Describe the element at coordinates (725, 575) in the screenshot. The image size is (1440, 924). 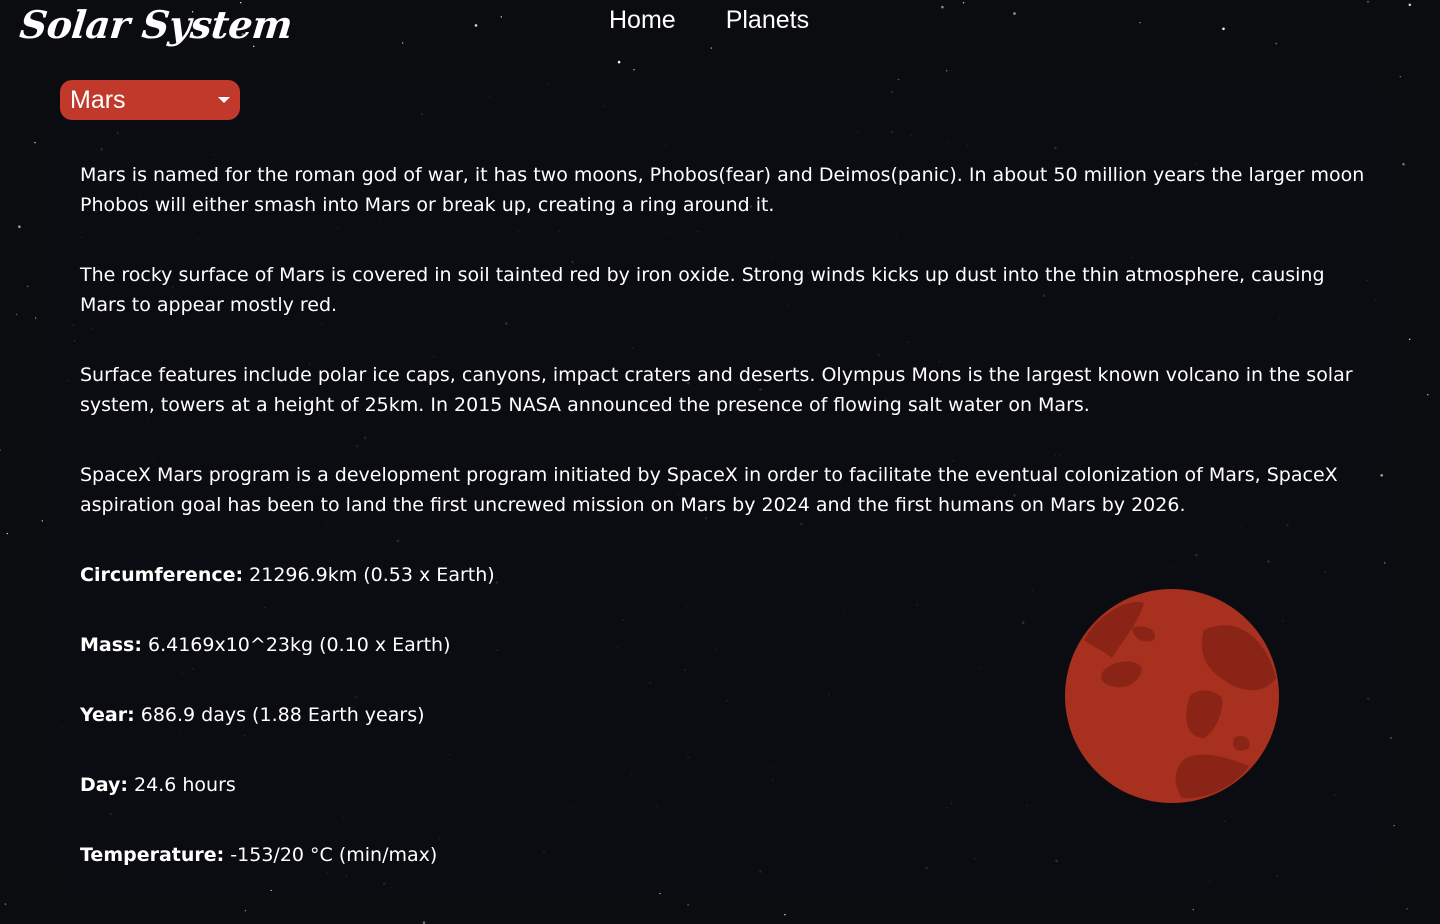
I see `fact-circumference: Circumference: 21296.9km (0.53 x Earth)` at that location.